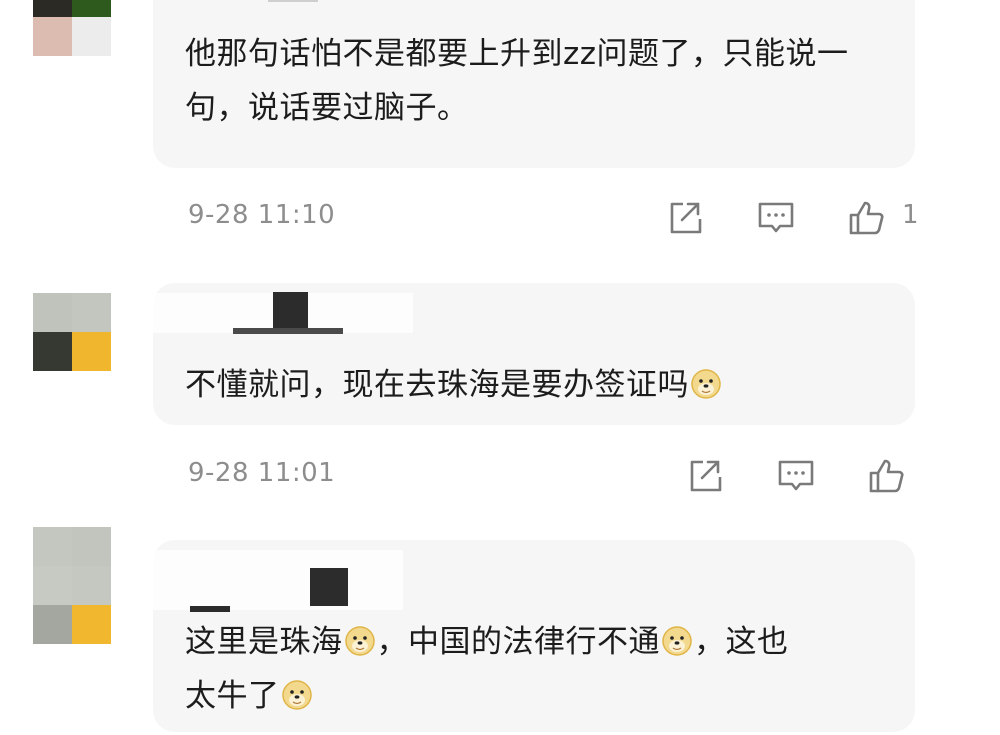 This screenshot has height=735, width=1000. What do you see at coordinates (534, 354) in the screenshot?
I see `comment-bubble: 不懂就问，现在去珠海是要办签证吗` at bounding box center [534, 354].